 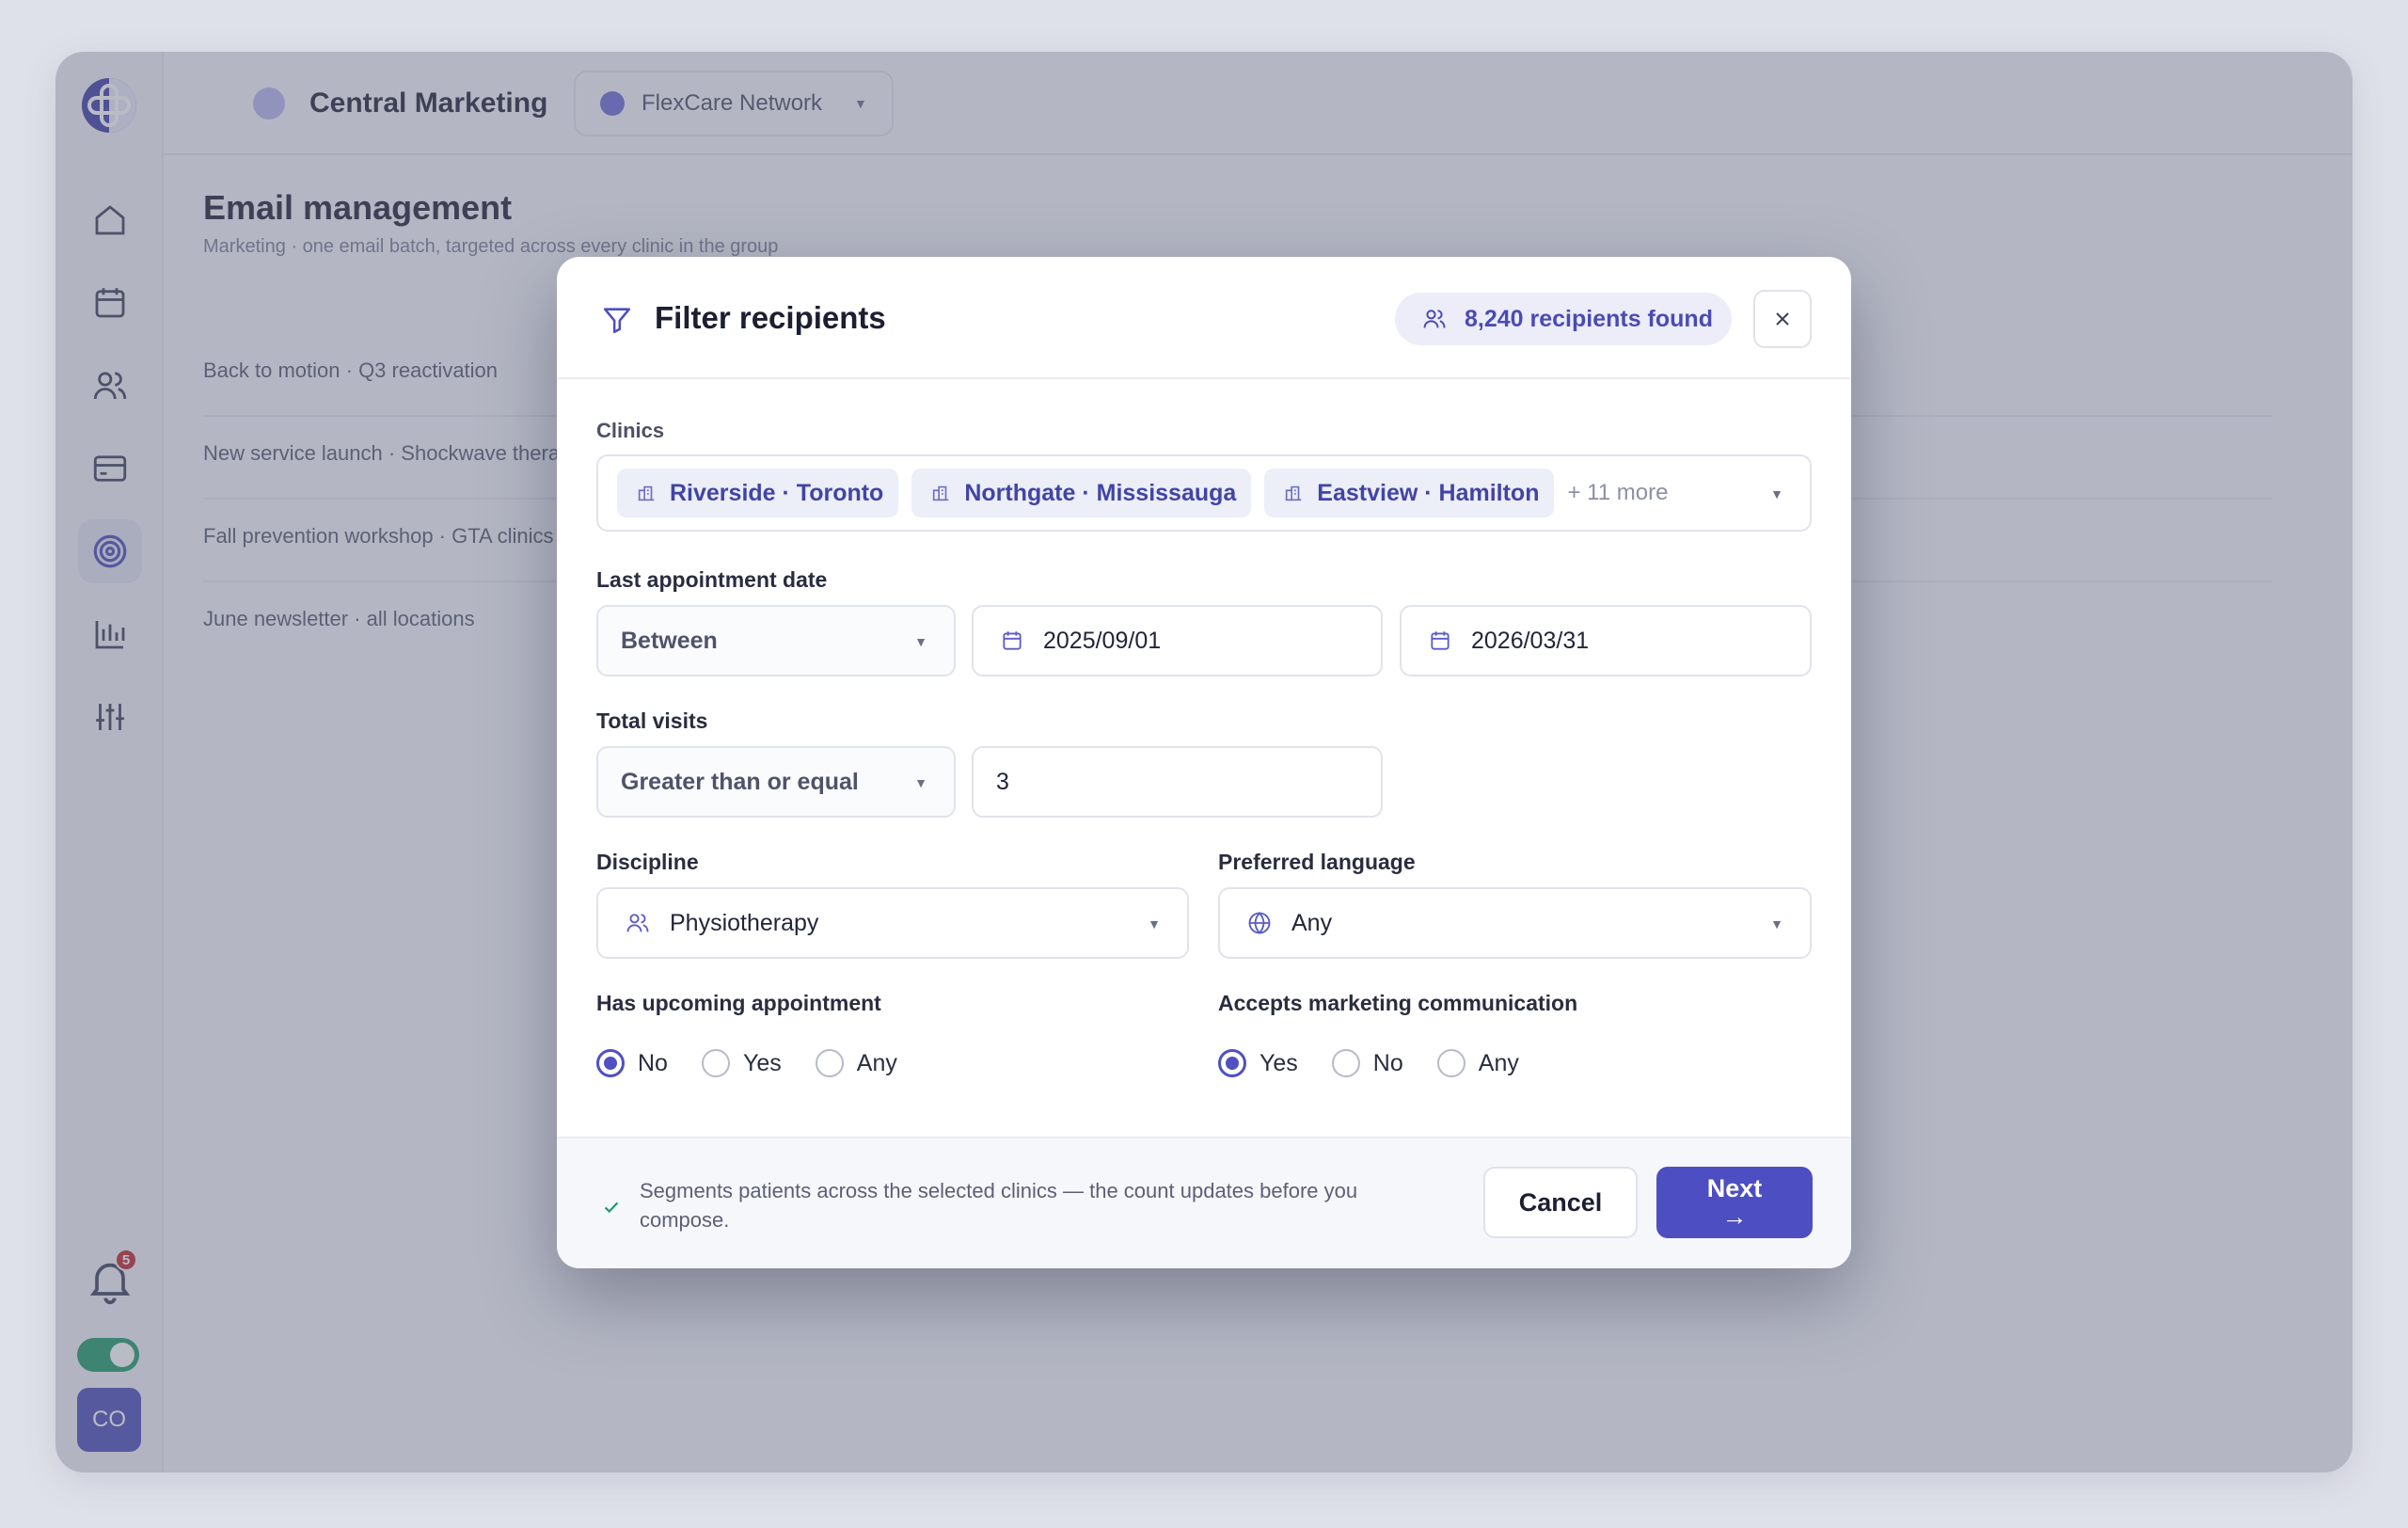 I want to click on dialog-title: Filter recipients, so click(x=771, y=317).